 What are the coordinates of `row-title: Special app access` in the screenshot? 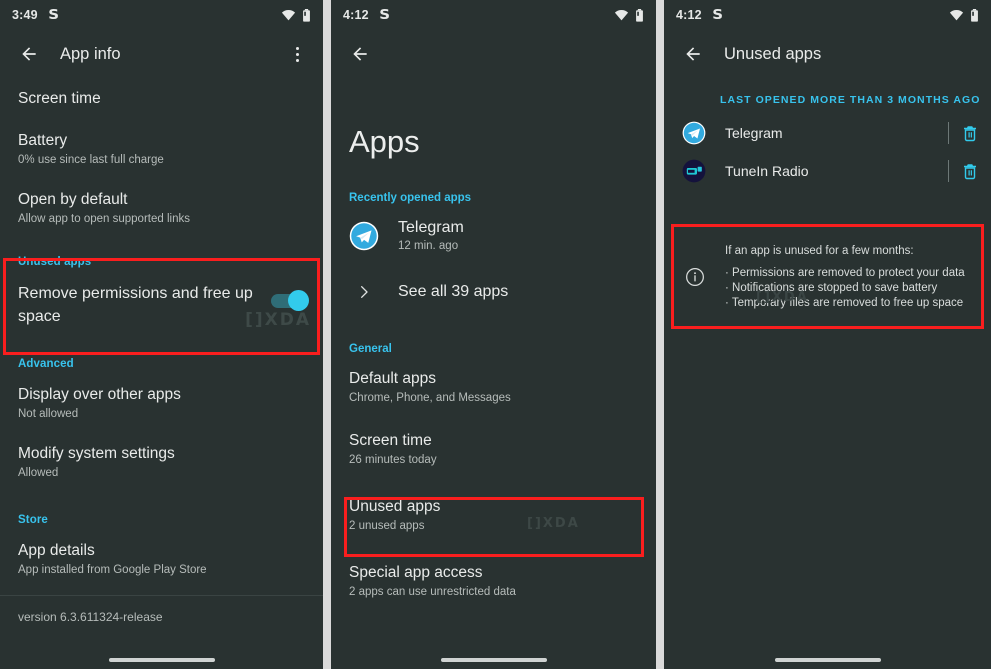 It's located at (416, 572).